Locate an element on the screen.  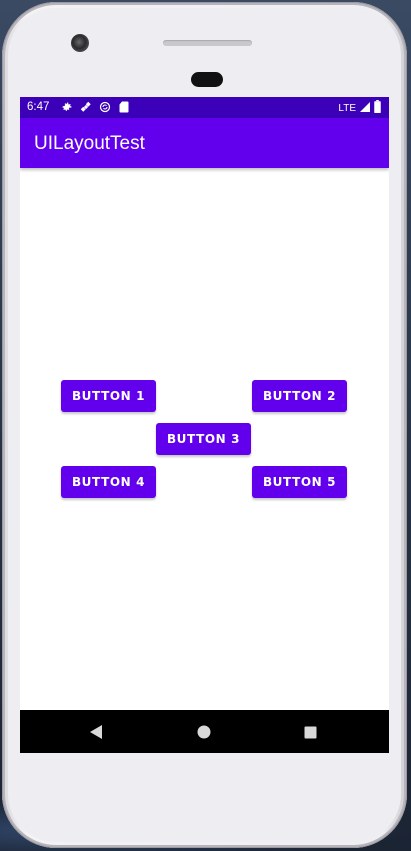
home-icon is located at coordinates (204, 732).